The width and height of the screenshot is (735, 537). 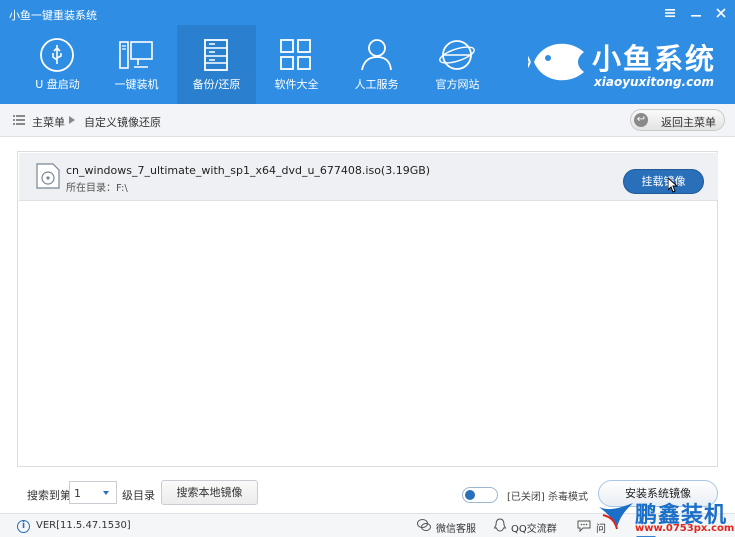 What do you see at coordinates (654, 82) in the screenshot?
I see `brand-url: xiaoyuxitong.com` at bounding box center [654, 82].